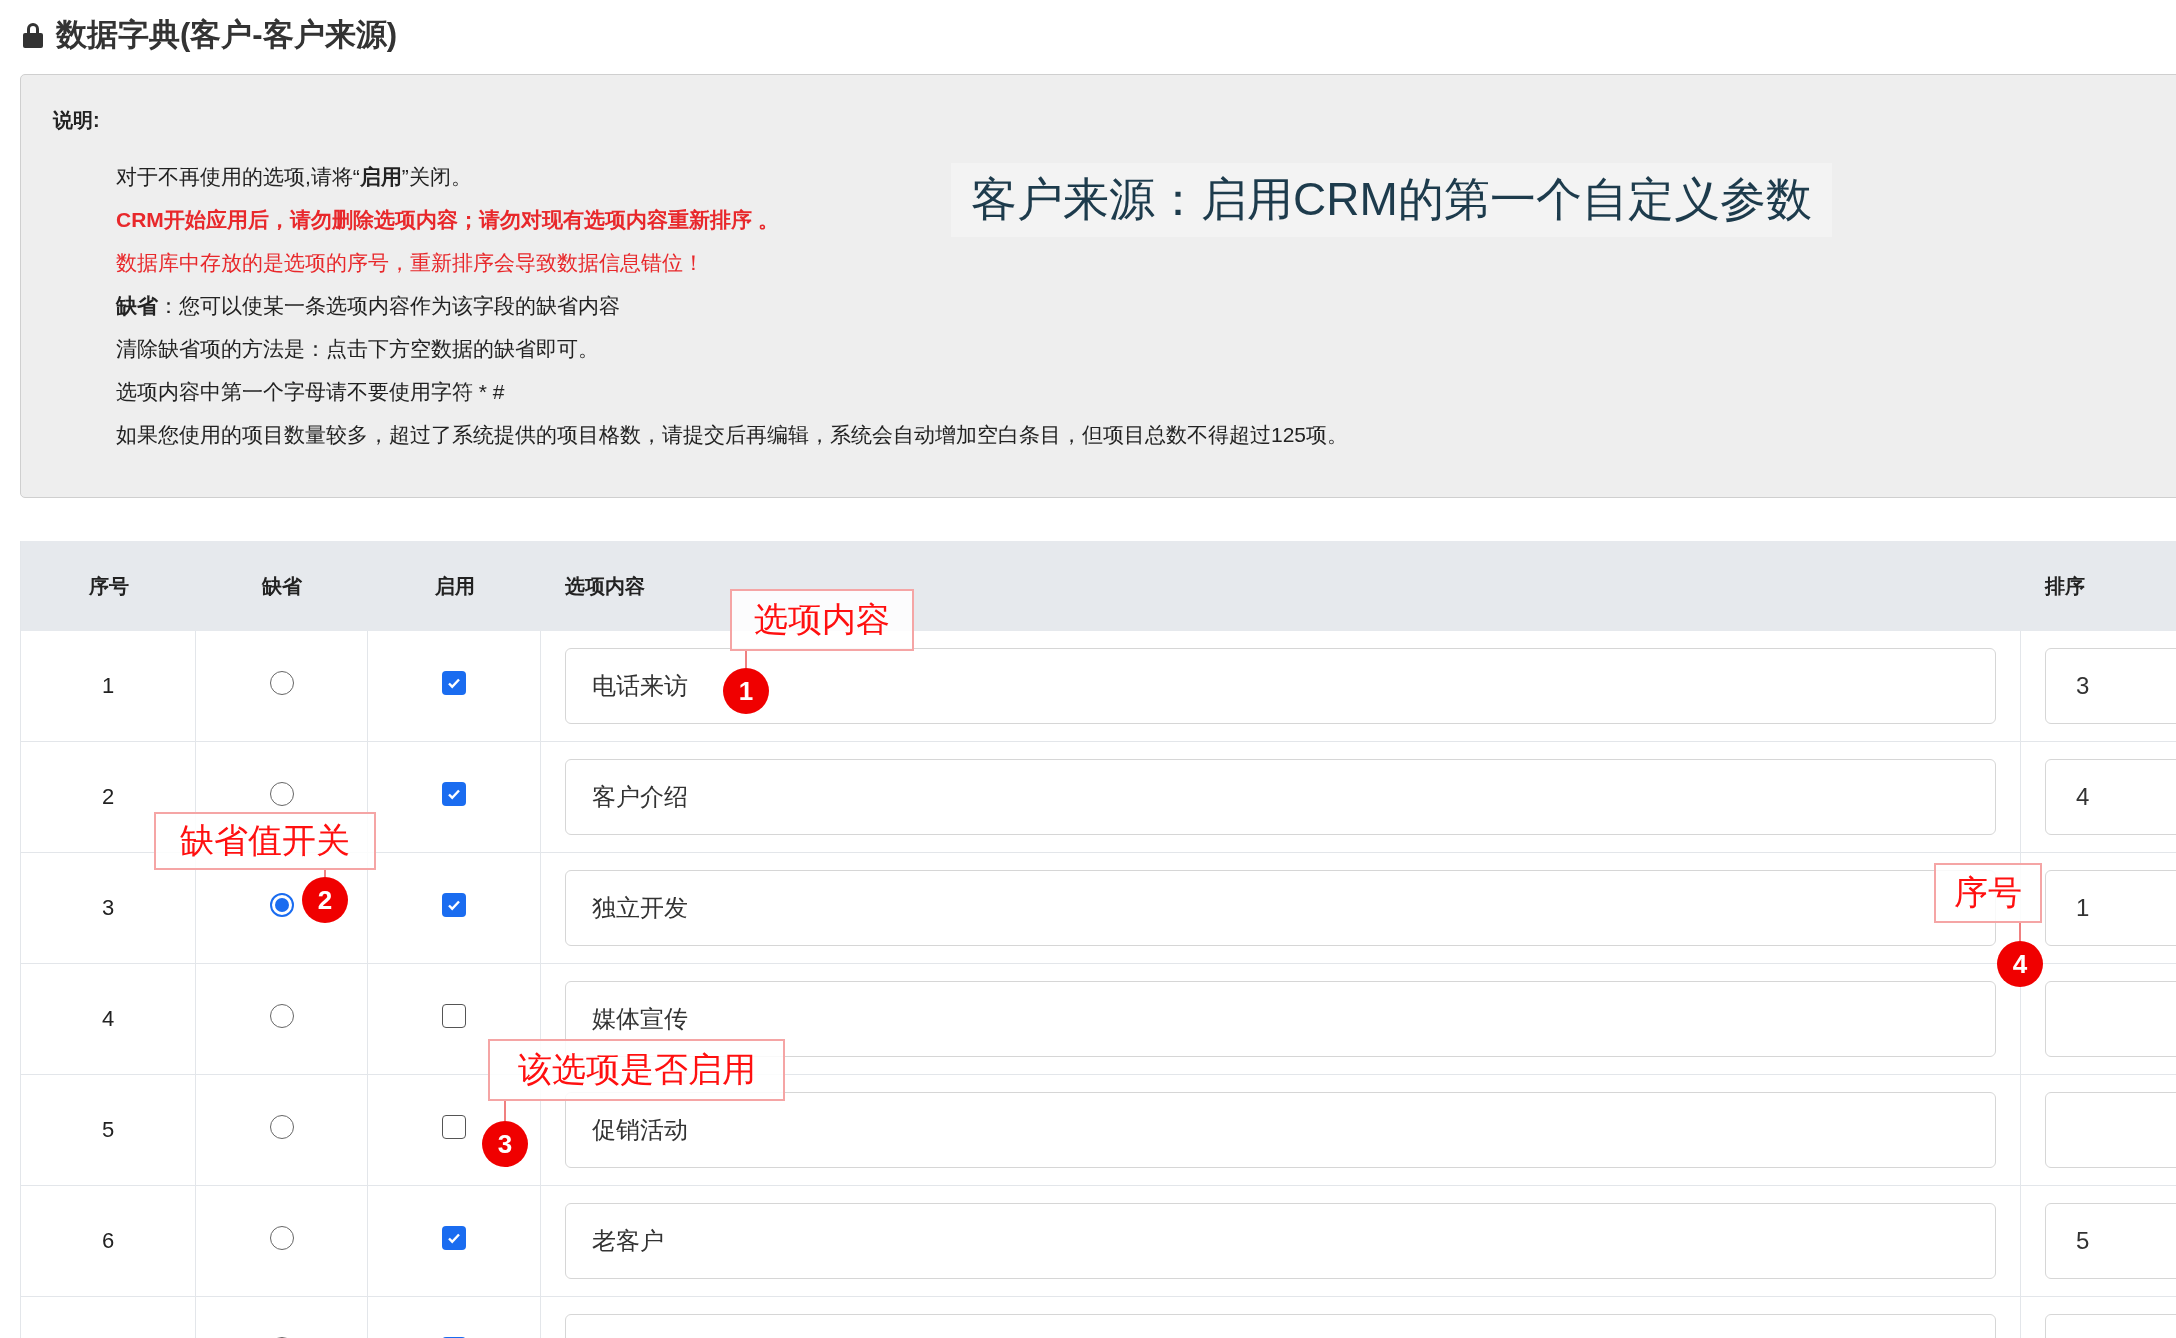 Image resolution: width=2176 pixels, height=1338 pixels. What do you see at coordinates (2064, 586) in the screenshot?
I see `column-header: 排序` at bounding box center [2064, 586].